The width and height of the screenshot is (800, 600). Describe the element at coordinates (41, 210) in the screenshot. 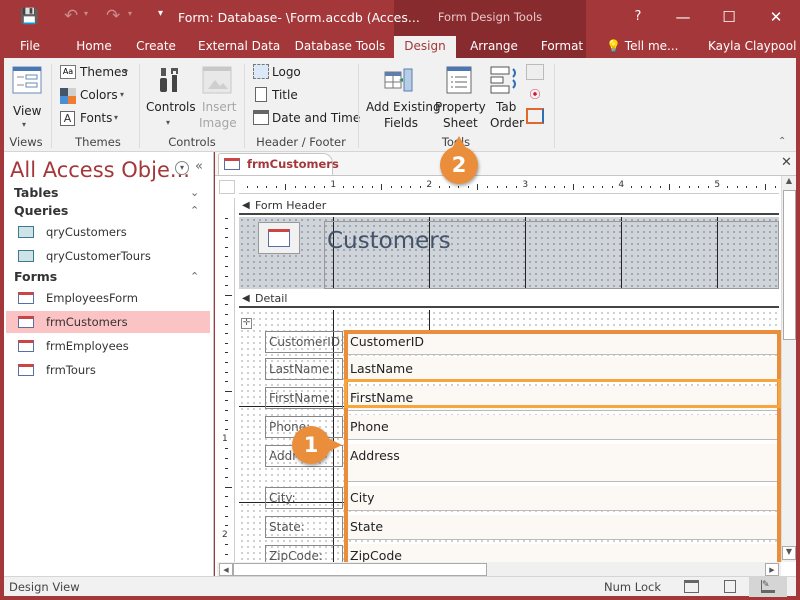

I see `nav-section-queries: Queries` at that location.